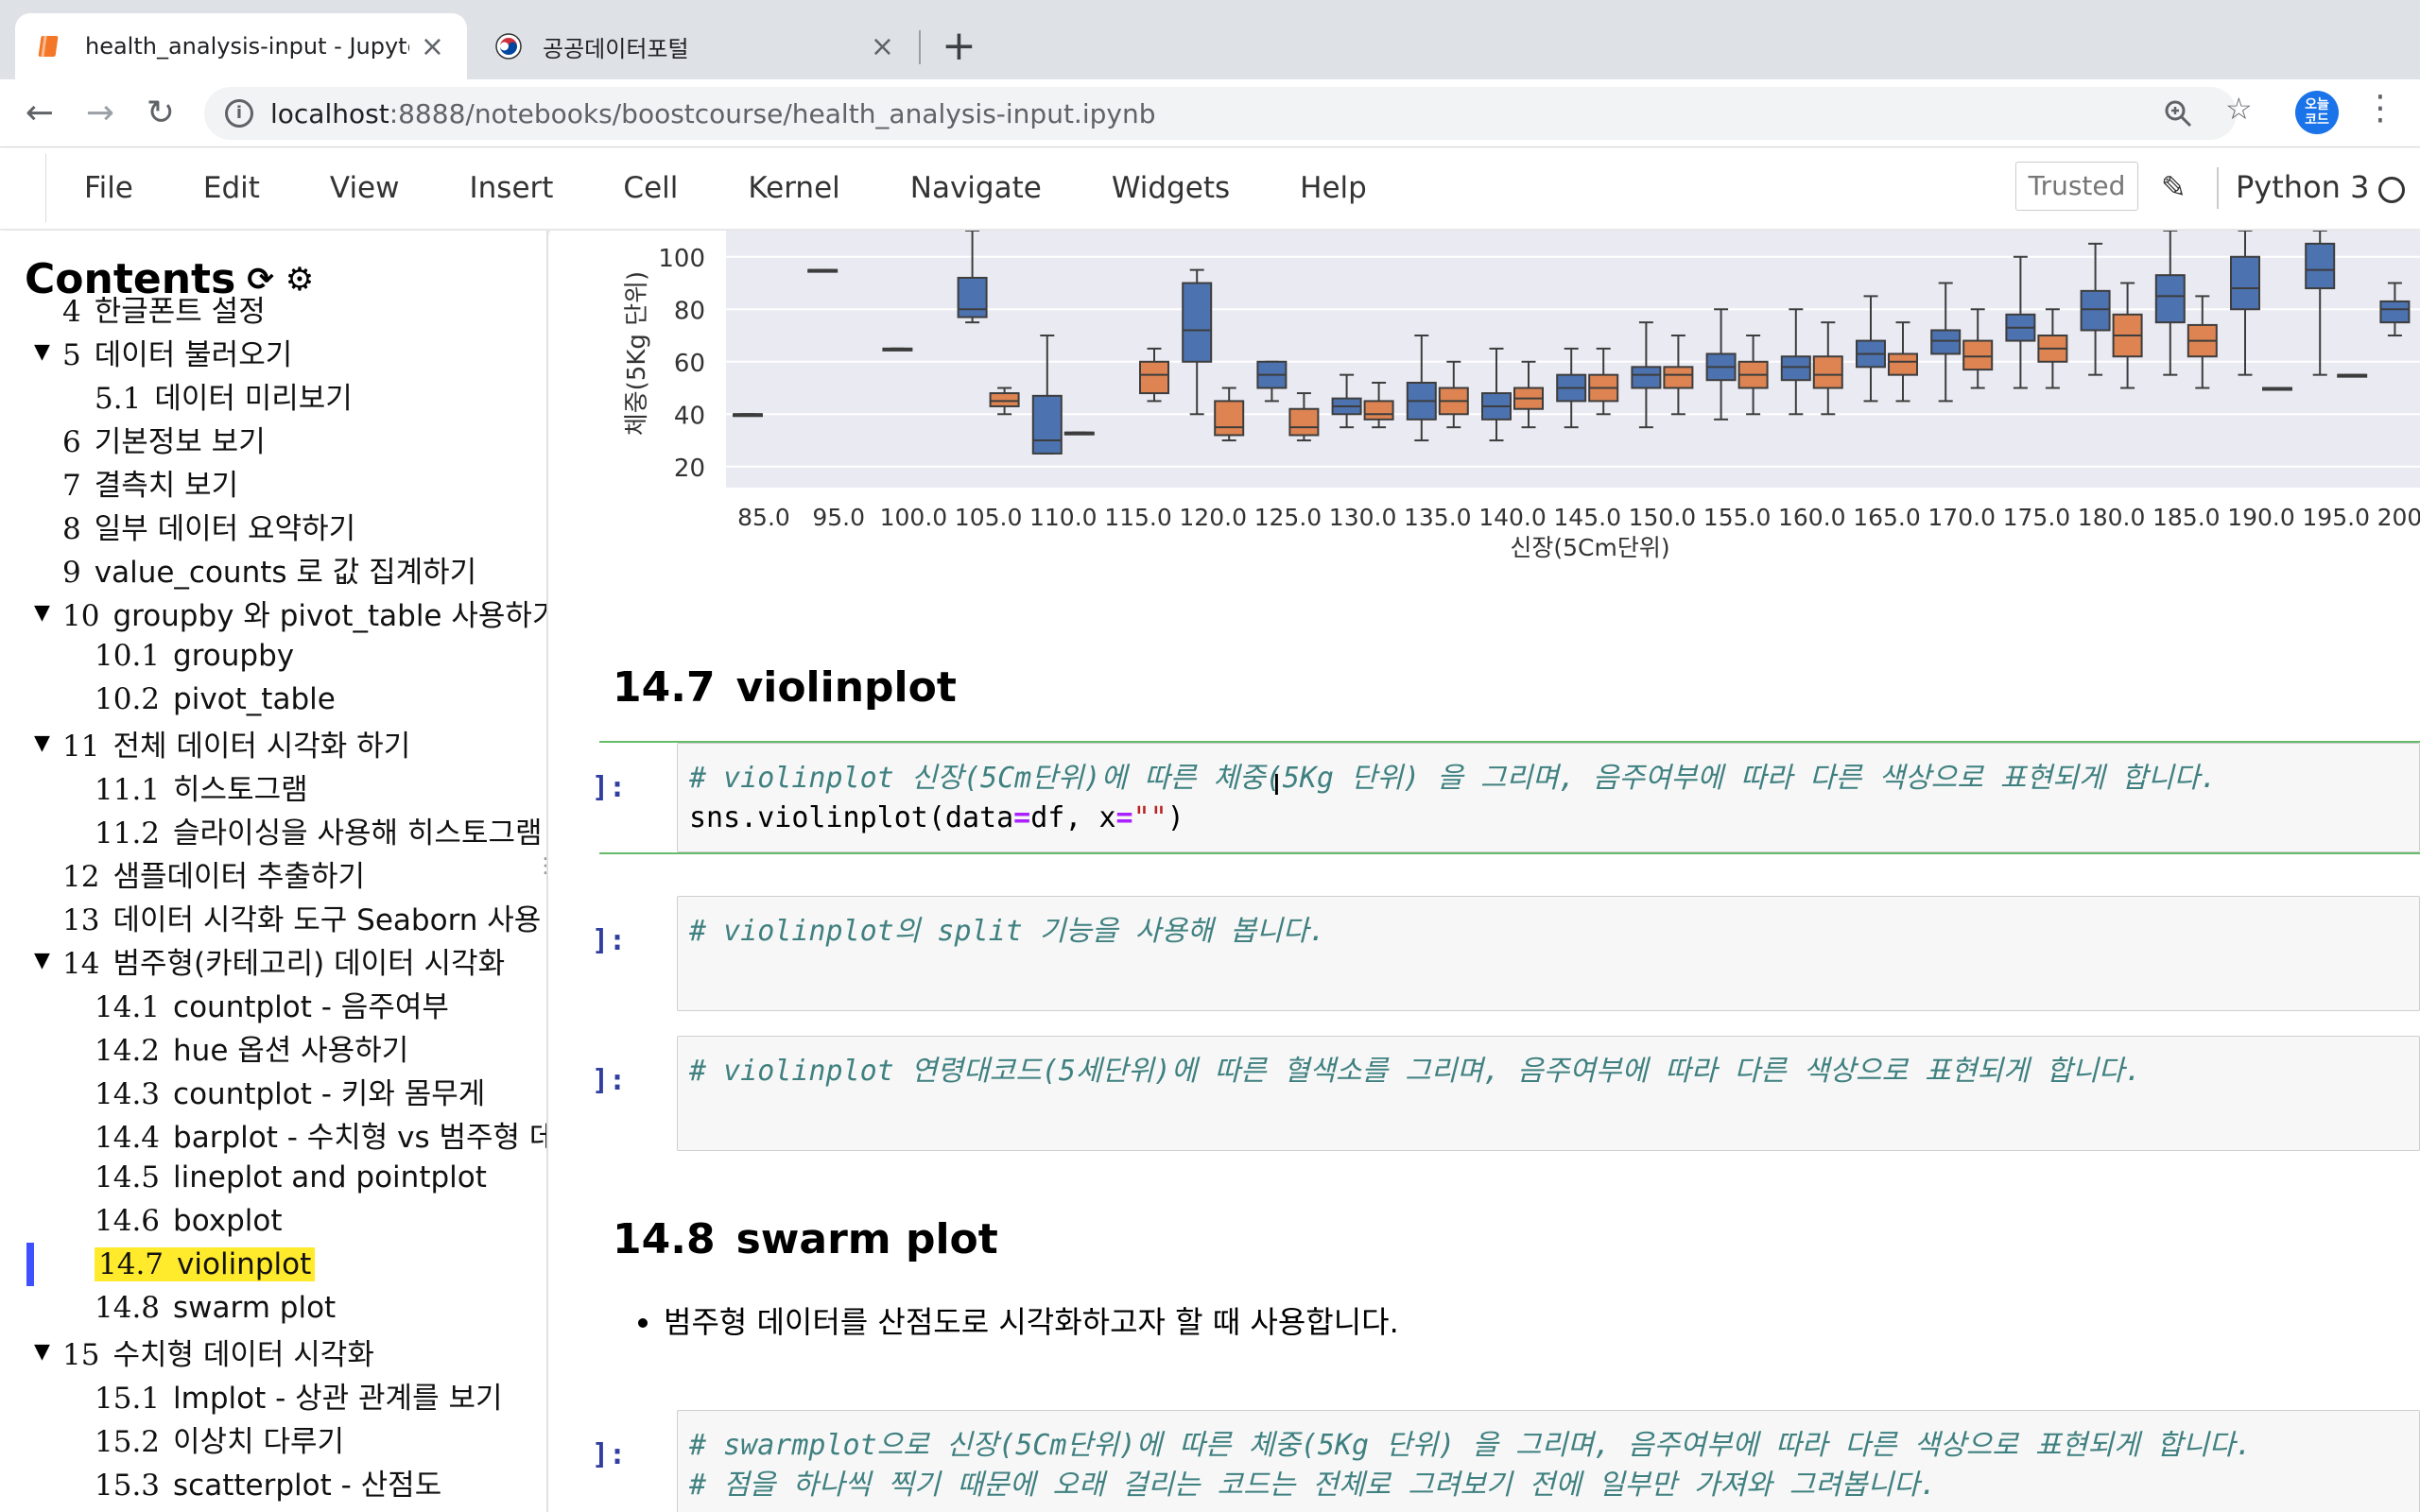  I want to click on toc-item-number: 14.7, so click(131, 1264).